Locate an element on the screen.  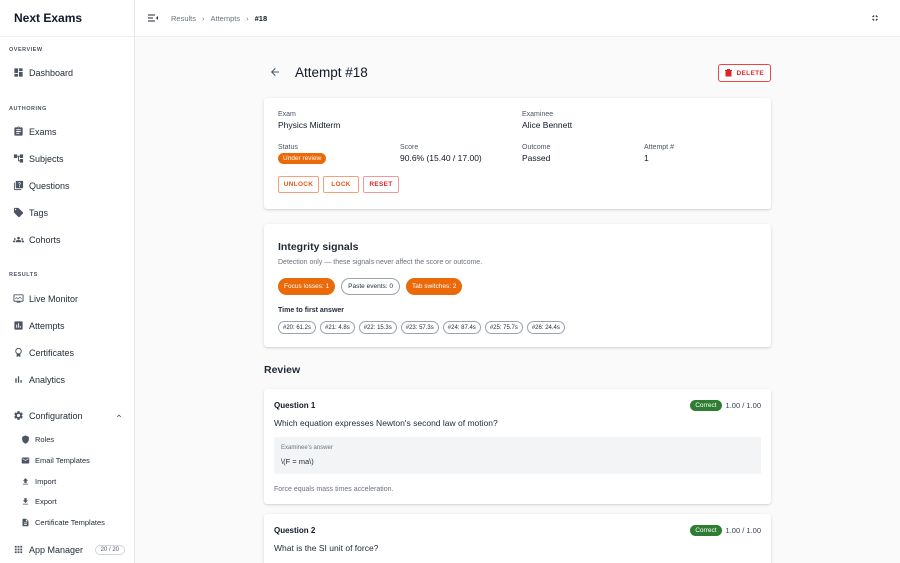
lock-button: LOCK is located at coordinates (341, 184).